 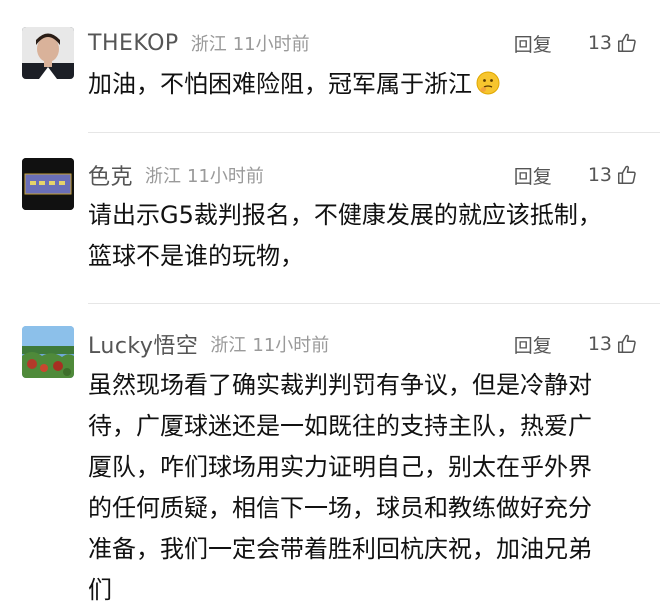 I want to click on comment-meta: THEKOP 浙江 11小时前 回复 13, so click(x=363, y=43).